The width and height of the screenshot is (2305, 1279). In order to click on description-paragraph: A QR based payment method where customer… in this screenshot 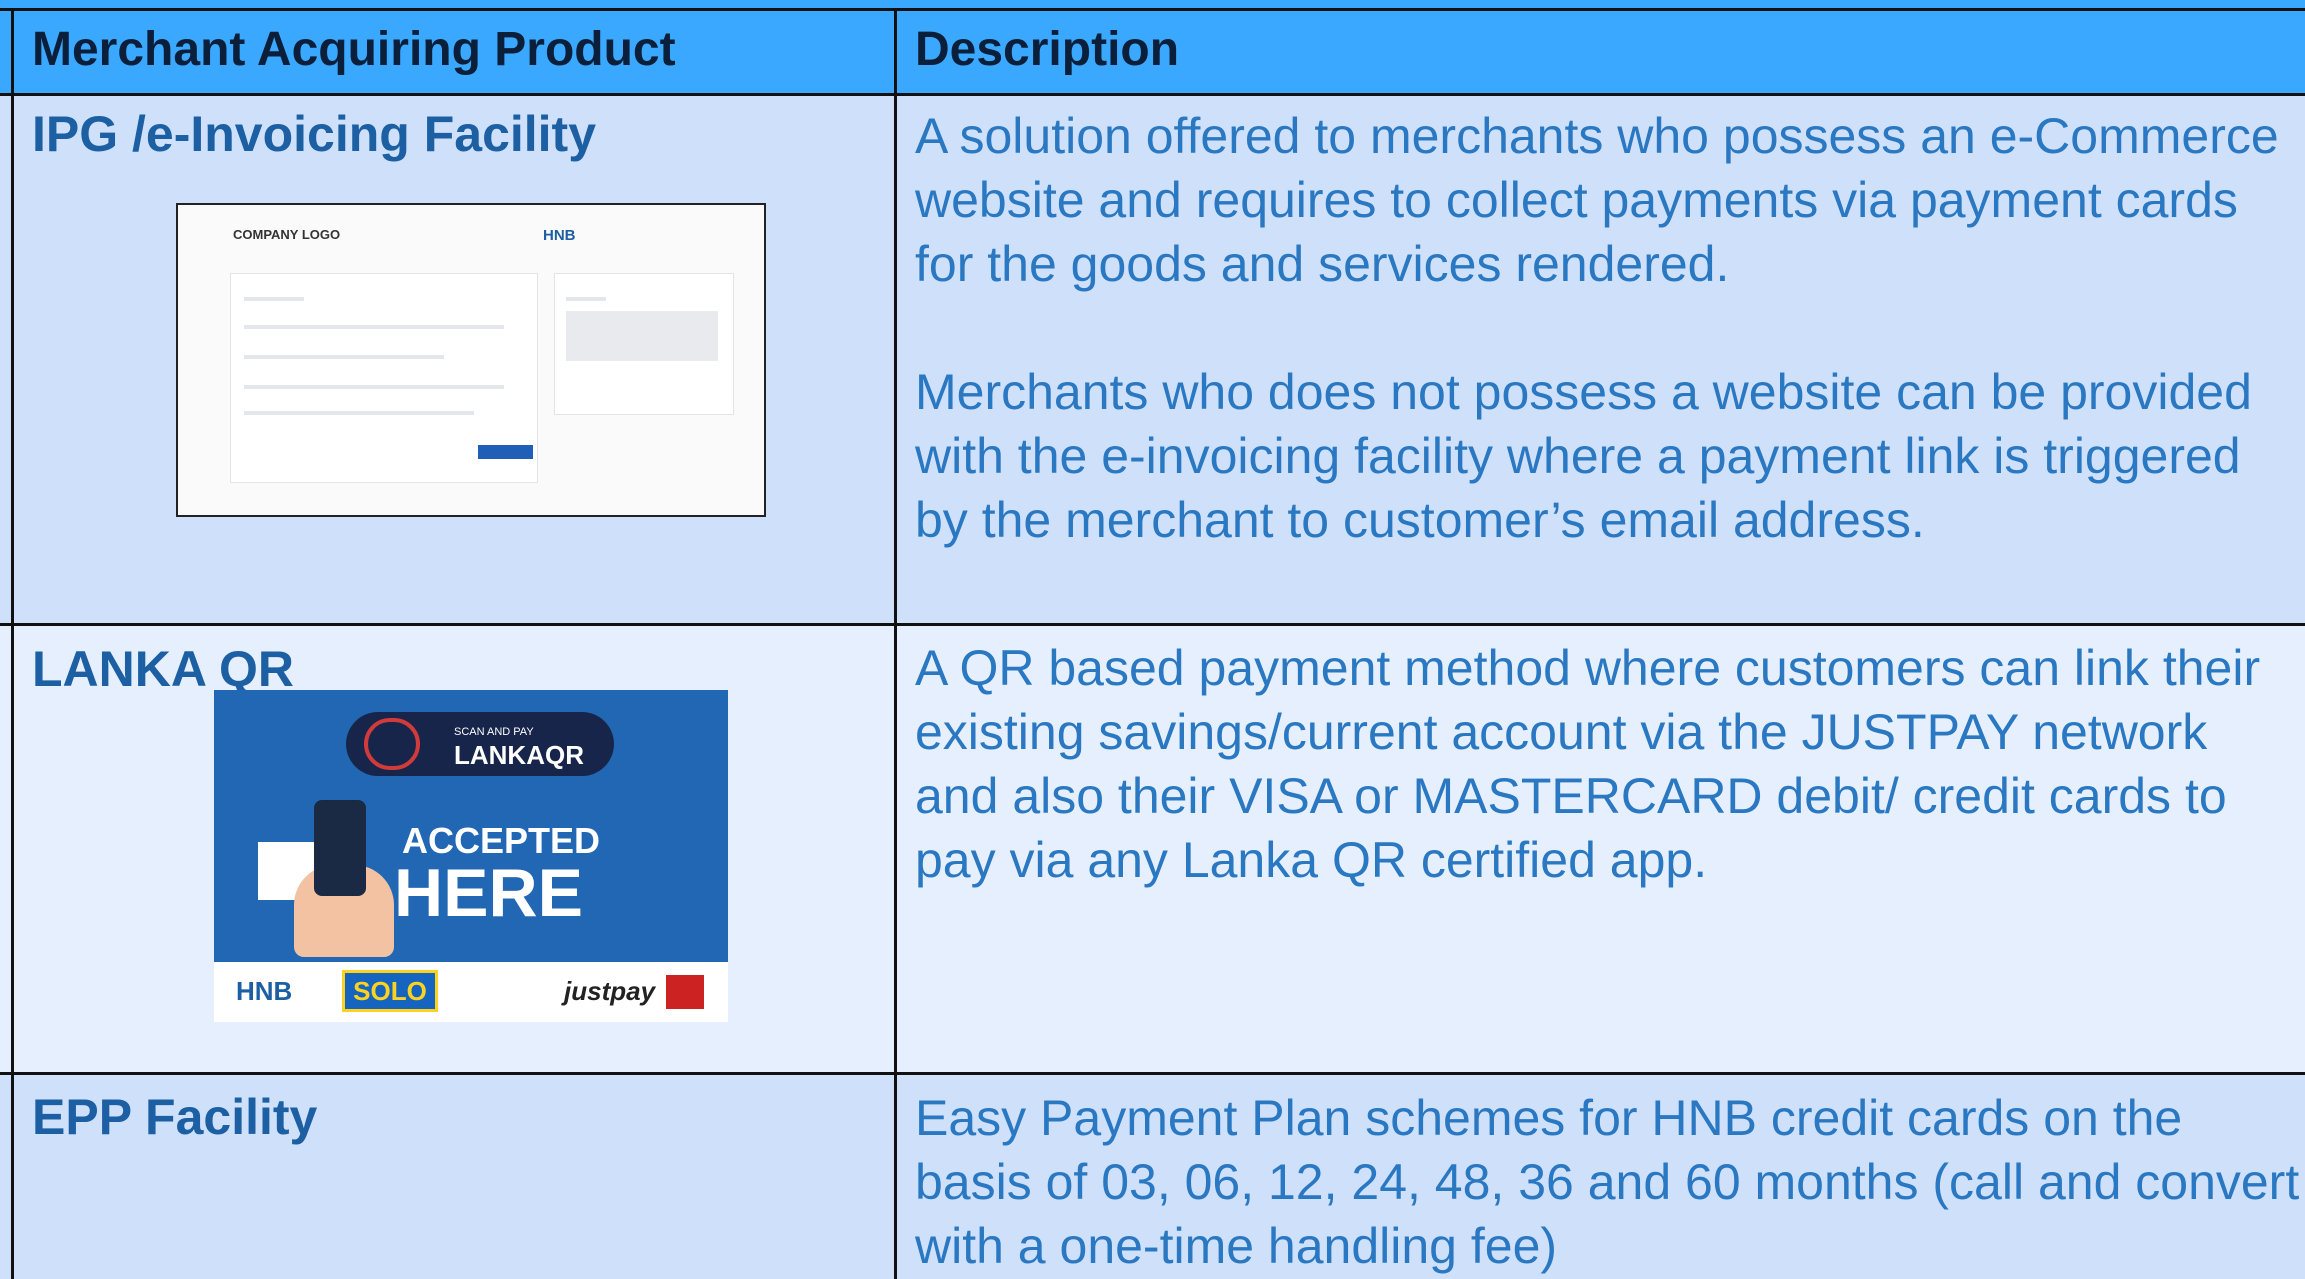, I will do `click(1588, 764)`.